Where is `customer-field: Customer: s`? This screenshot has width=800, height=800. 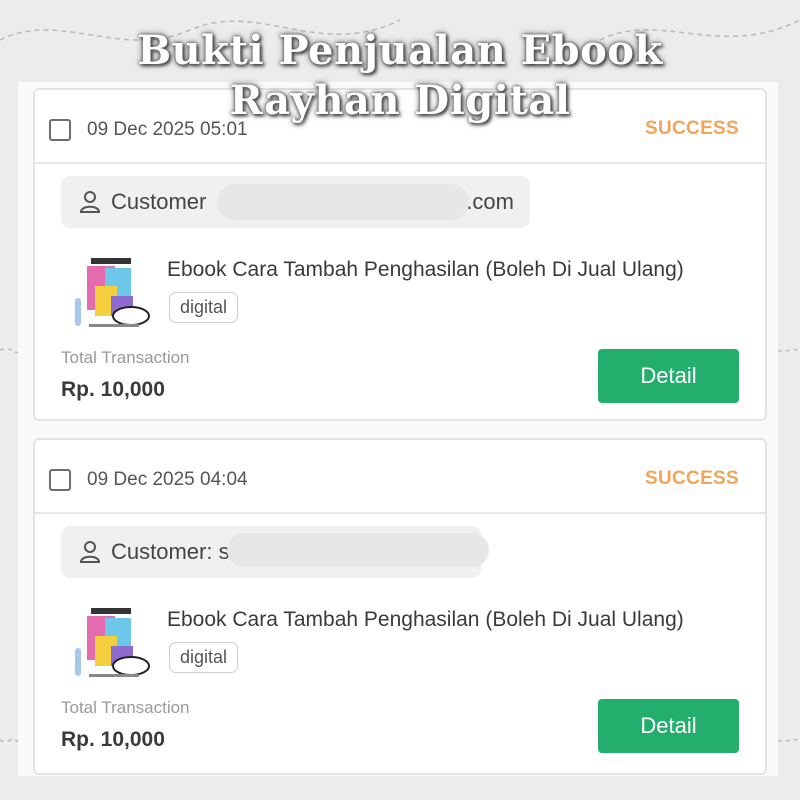
customer-field: Customer: s is located at coordinates (275, 552).